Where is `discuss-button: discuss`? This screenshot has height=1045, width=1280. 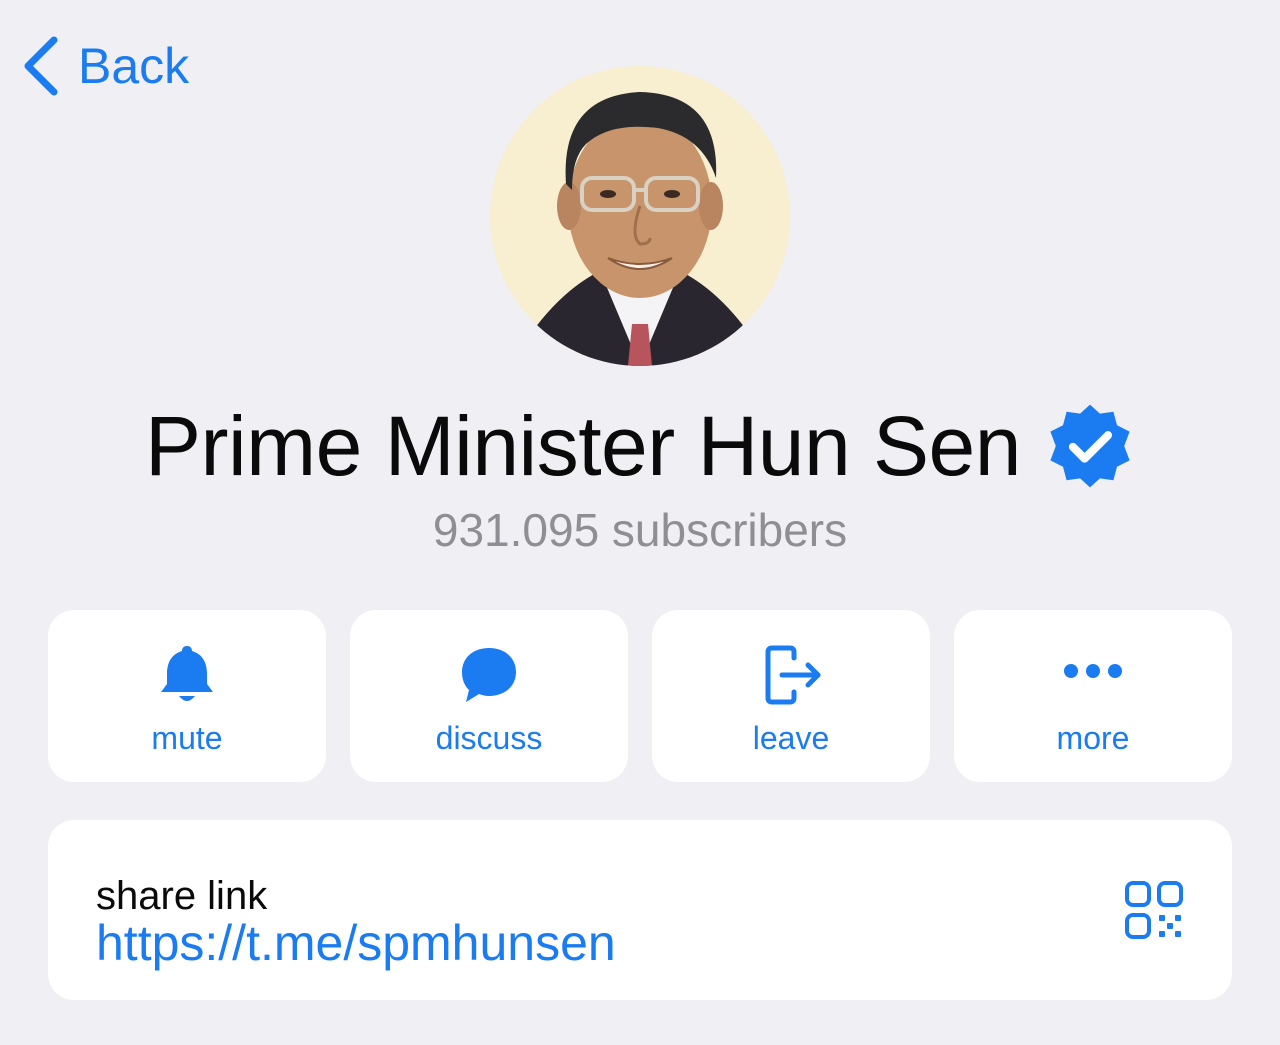
discuss-button: discuss is located at coordinates (489, 696).